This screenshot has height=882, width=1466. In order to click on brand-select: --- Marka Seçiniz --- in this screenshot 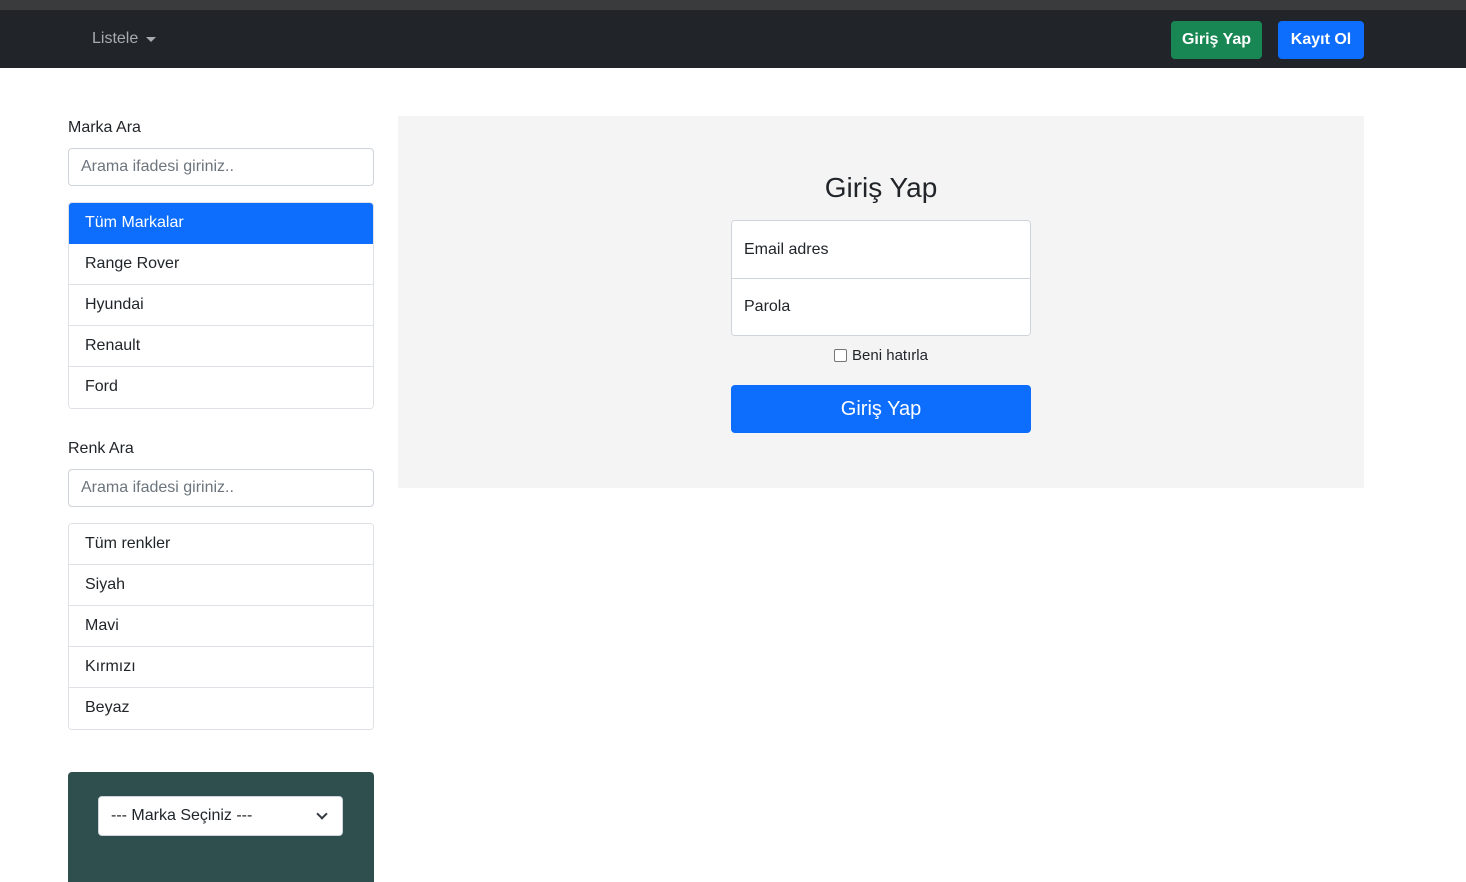, I will do `click(220, 816)`.